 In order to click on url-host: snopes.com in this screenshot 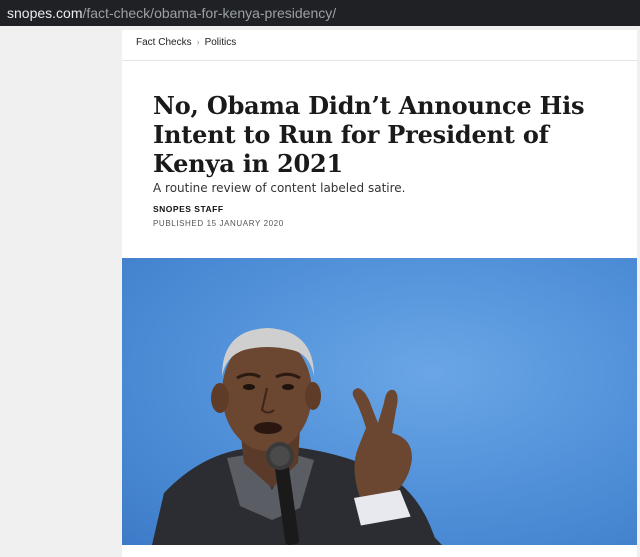, I will do `click(45, 13)`.